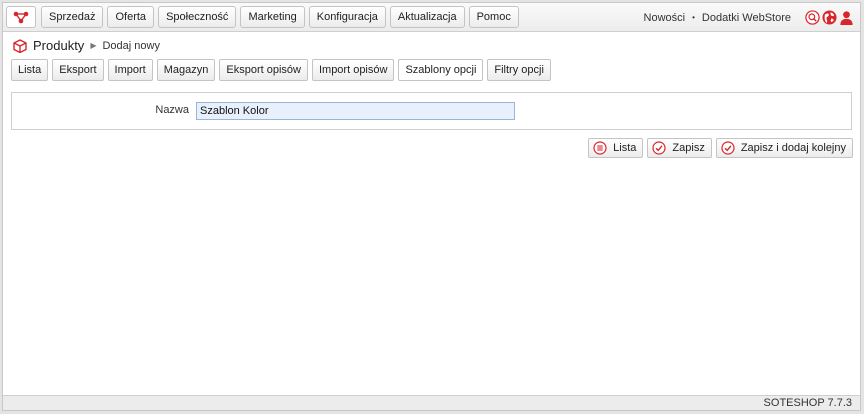 This screenshot has width=864, height=414. I want to click on tab-filtry-opcji: Filtry opcji, so click(519, 70).